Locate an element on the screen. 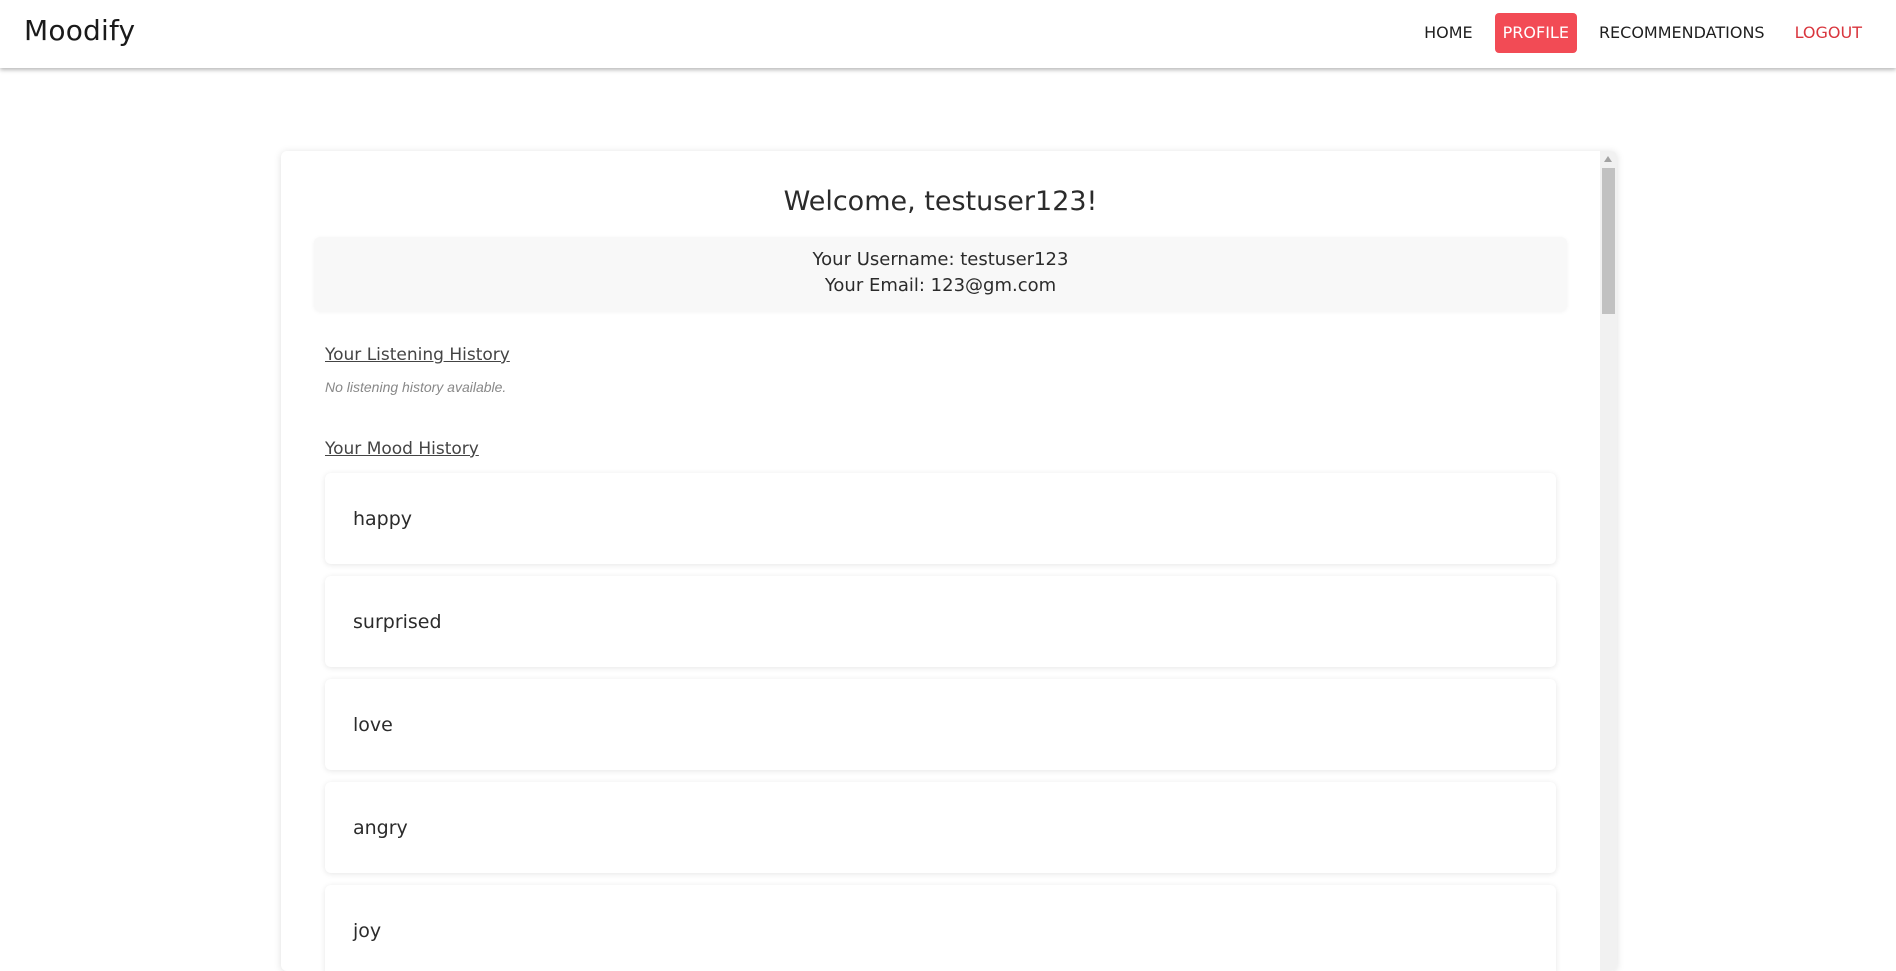  scrollbar-thumb is located at coordinates (1608, 241).